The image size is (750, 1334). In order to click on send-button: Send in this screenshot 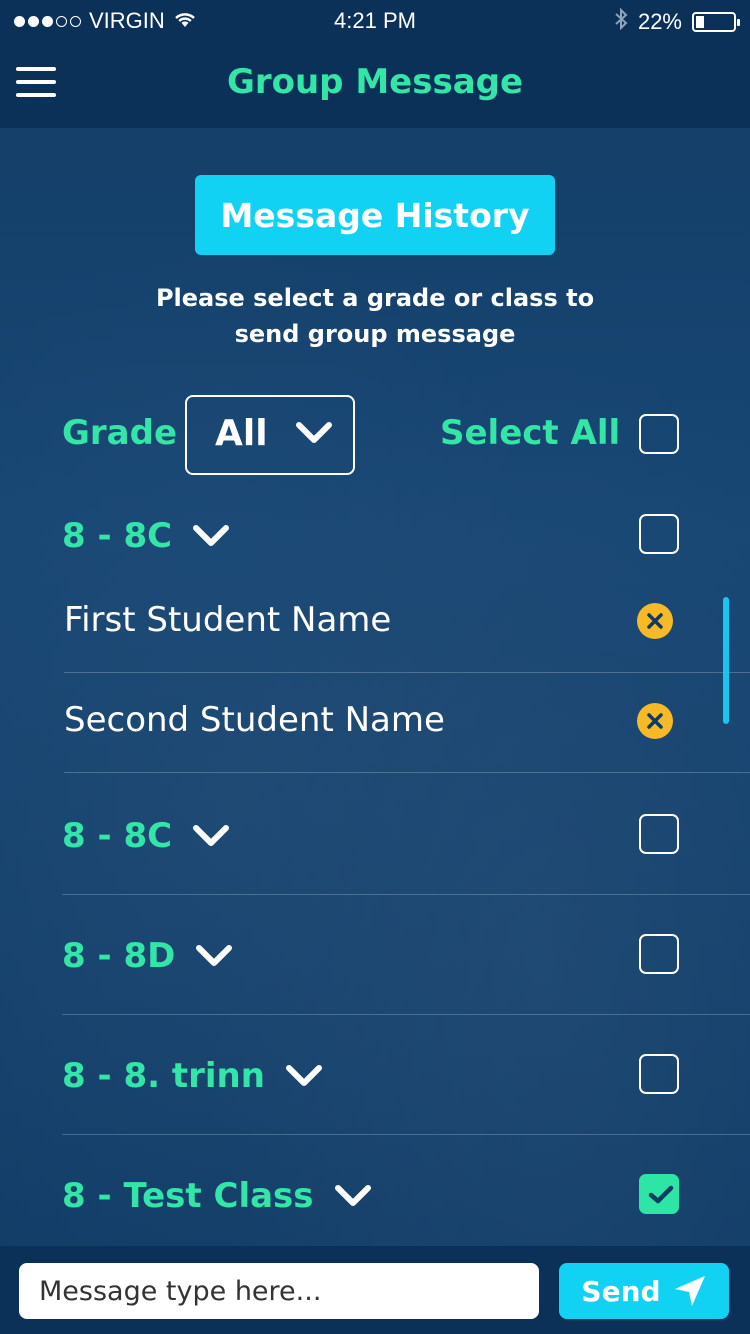, I will do `click(644, 1291)`.